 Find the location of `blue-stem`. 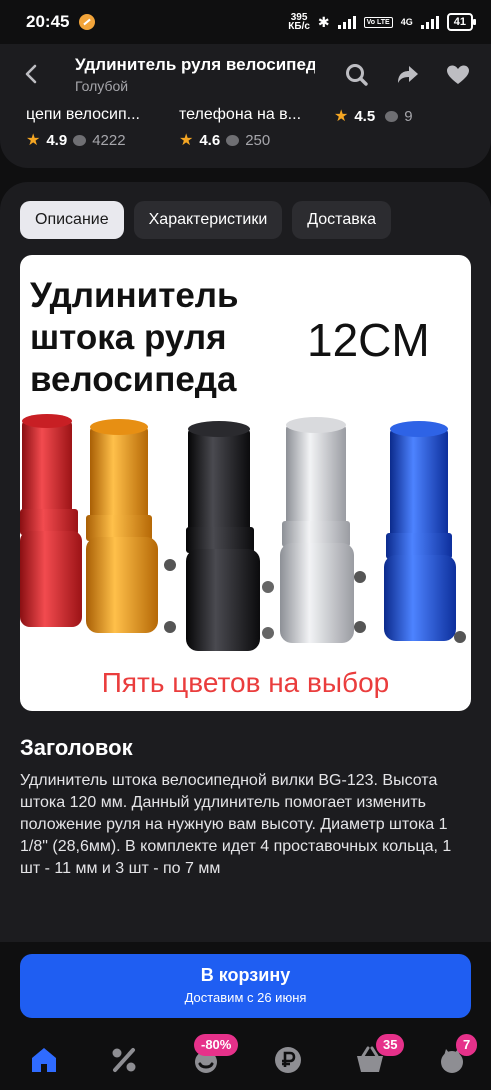

blue-stem is located at coordinates (425, 532).